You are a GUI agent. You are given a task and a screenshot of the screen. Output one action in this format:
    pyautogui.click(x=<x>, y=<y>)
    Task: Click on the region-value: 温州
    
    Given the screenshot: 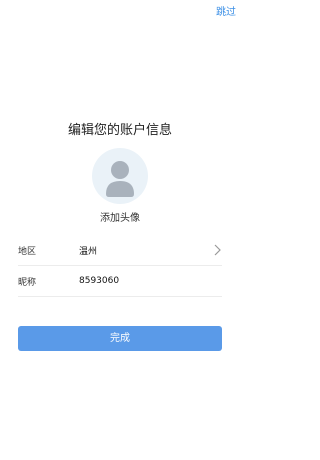 What is the action you would take?
    pyautogui.click(x=88, y=251)
    